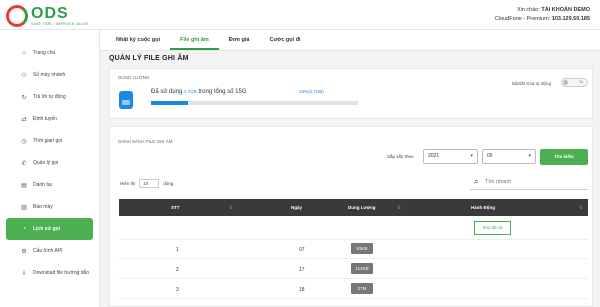 The height and width of the screenshot is (307, 600). I want to click on sidebar-item-label: Thời gian gọi, so click(48, 141).